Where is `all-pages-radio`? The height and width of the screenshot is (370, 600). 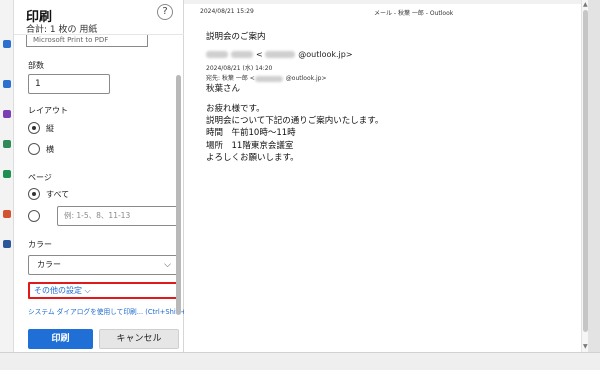 all-pages-radio is located at coordinates (34, 194).